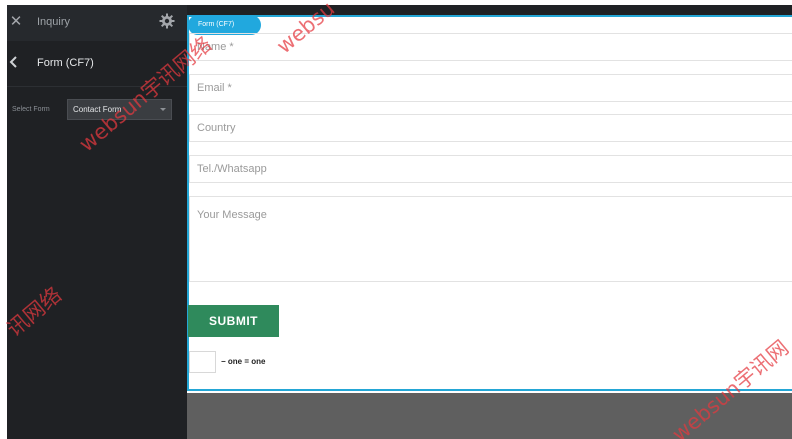 The image size is (792, 439). Describe the element at coordinates (31, 109) in the screenshot. I see `select-form-label: Select Form` at that location.